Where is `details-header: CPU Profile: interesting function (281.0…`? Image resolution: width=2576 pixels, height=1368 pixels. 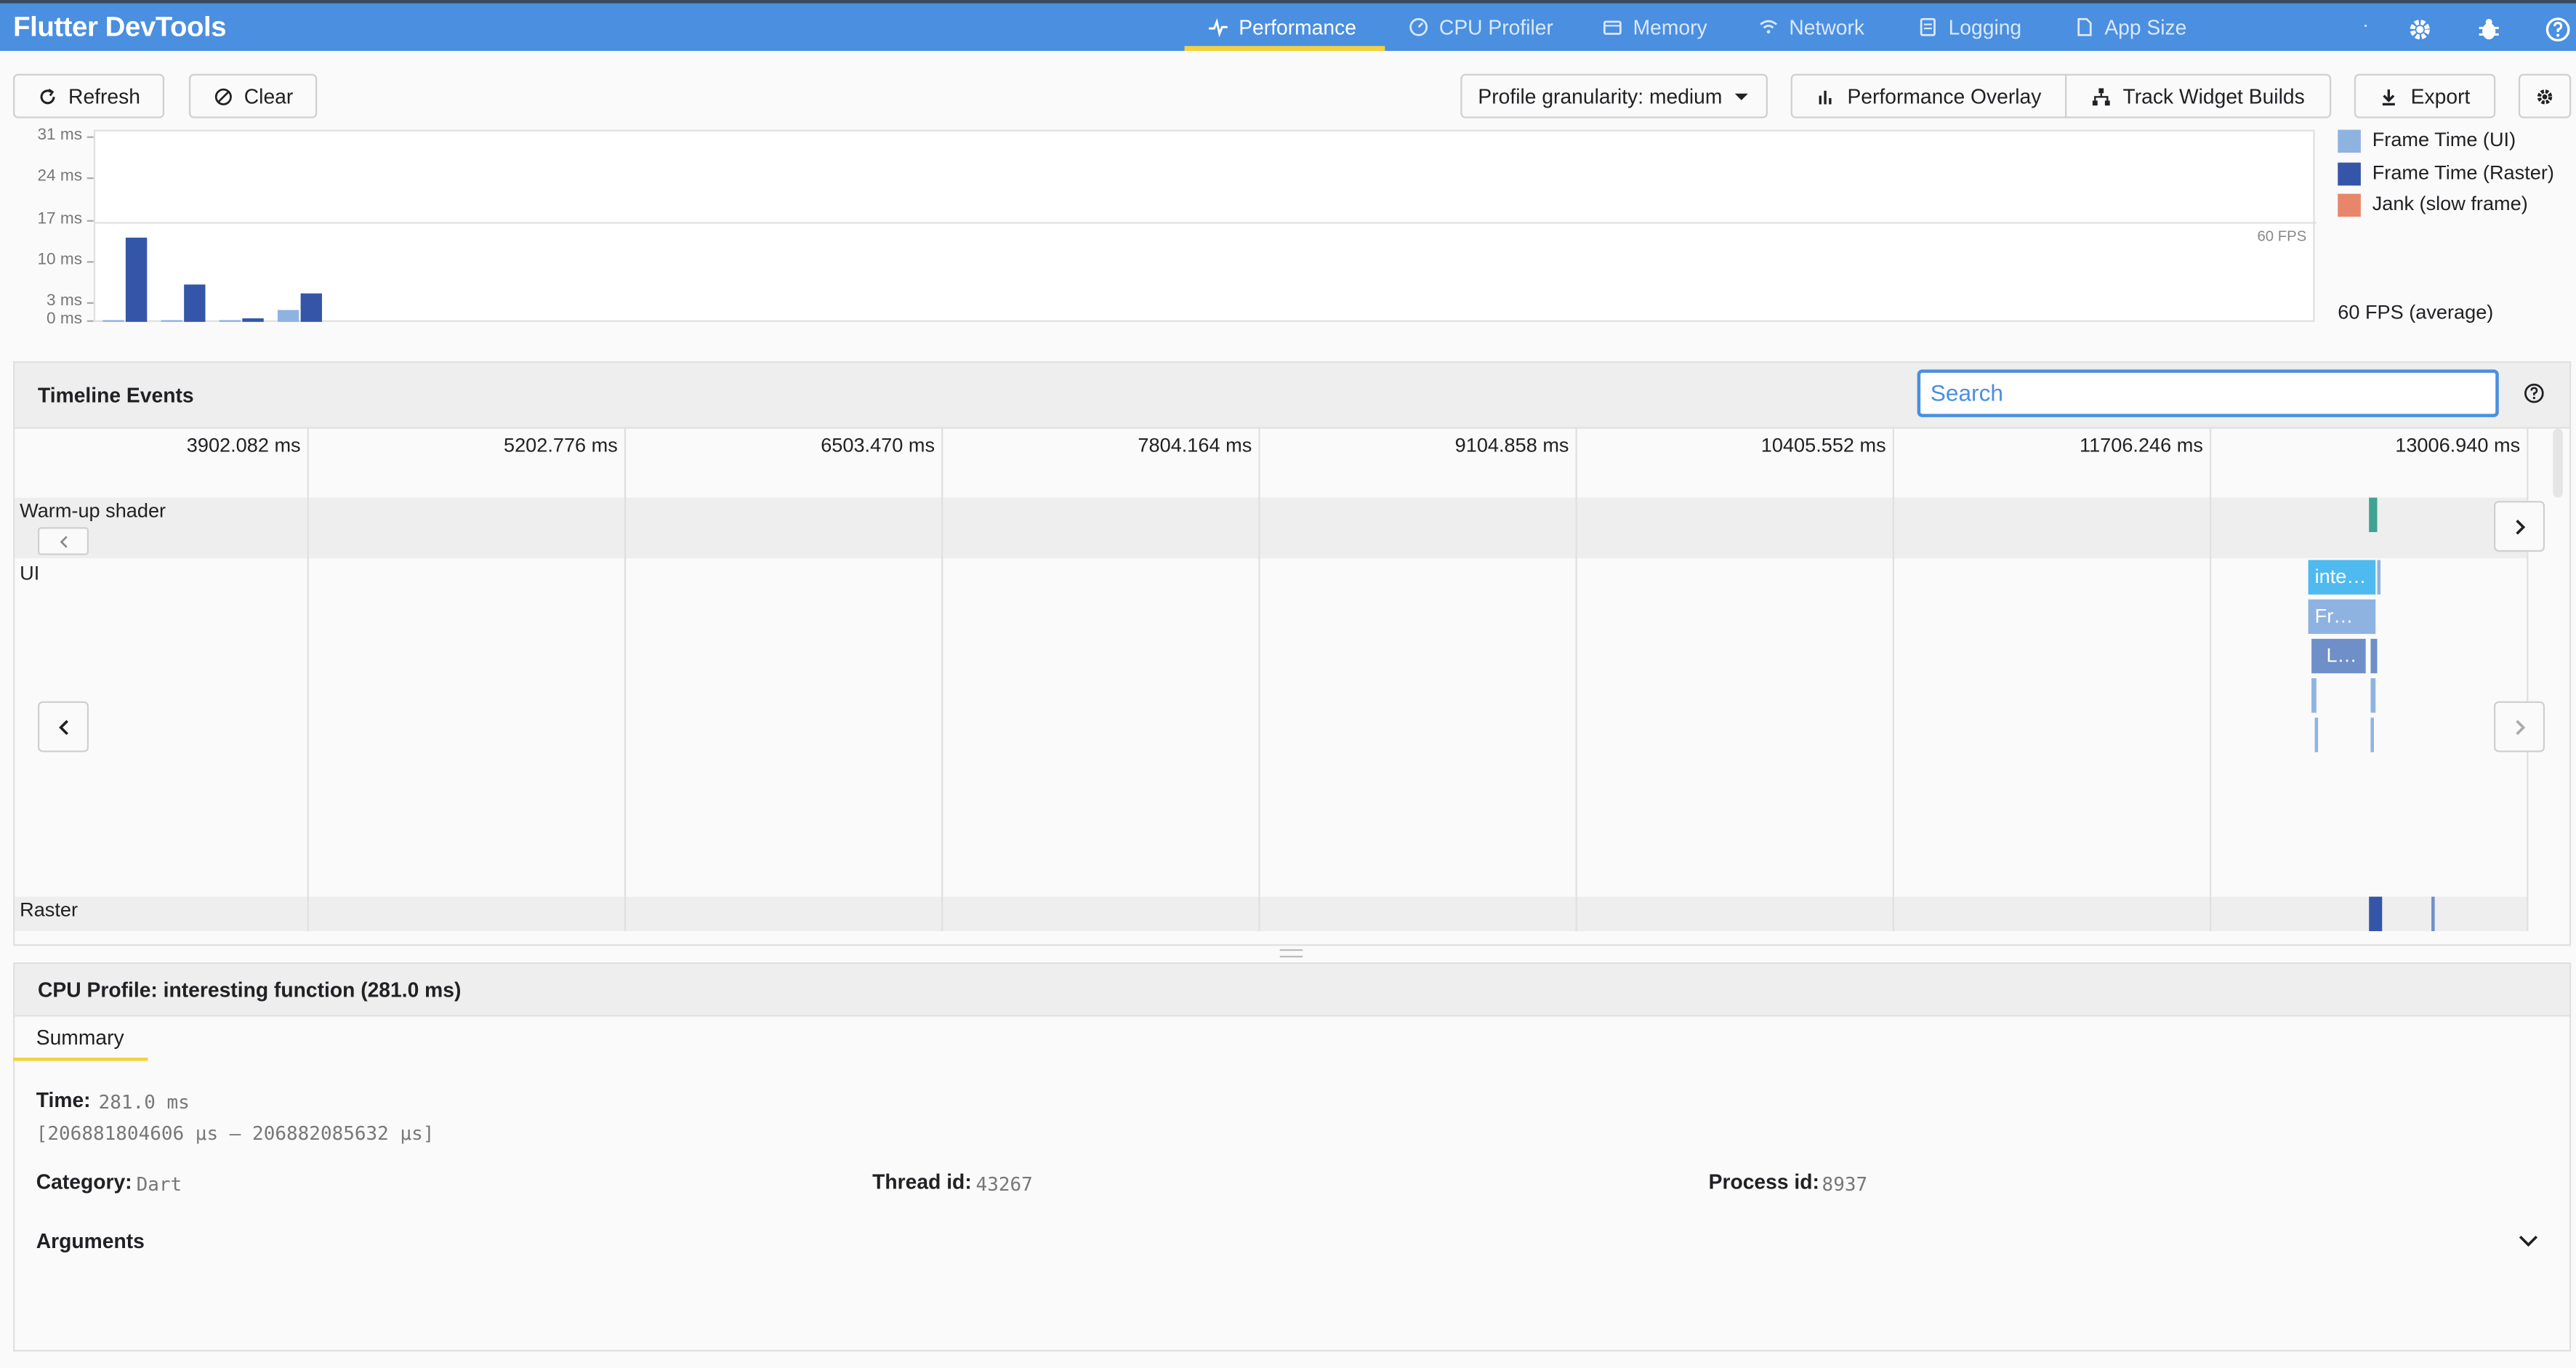 details-header: CPU Profile: interesting function (281.0… is located at coordinates (1292, 990).